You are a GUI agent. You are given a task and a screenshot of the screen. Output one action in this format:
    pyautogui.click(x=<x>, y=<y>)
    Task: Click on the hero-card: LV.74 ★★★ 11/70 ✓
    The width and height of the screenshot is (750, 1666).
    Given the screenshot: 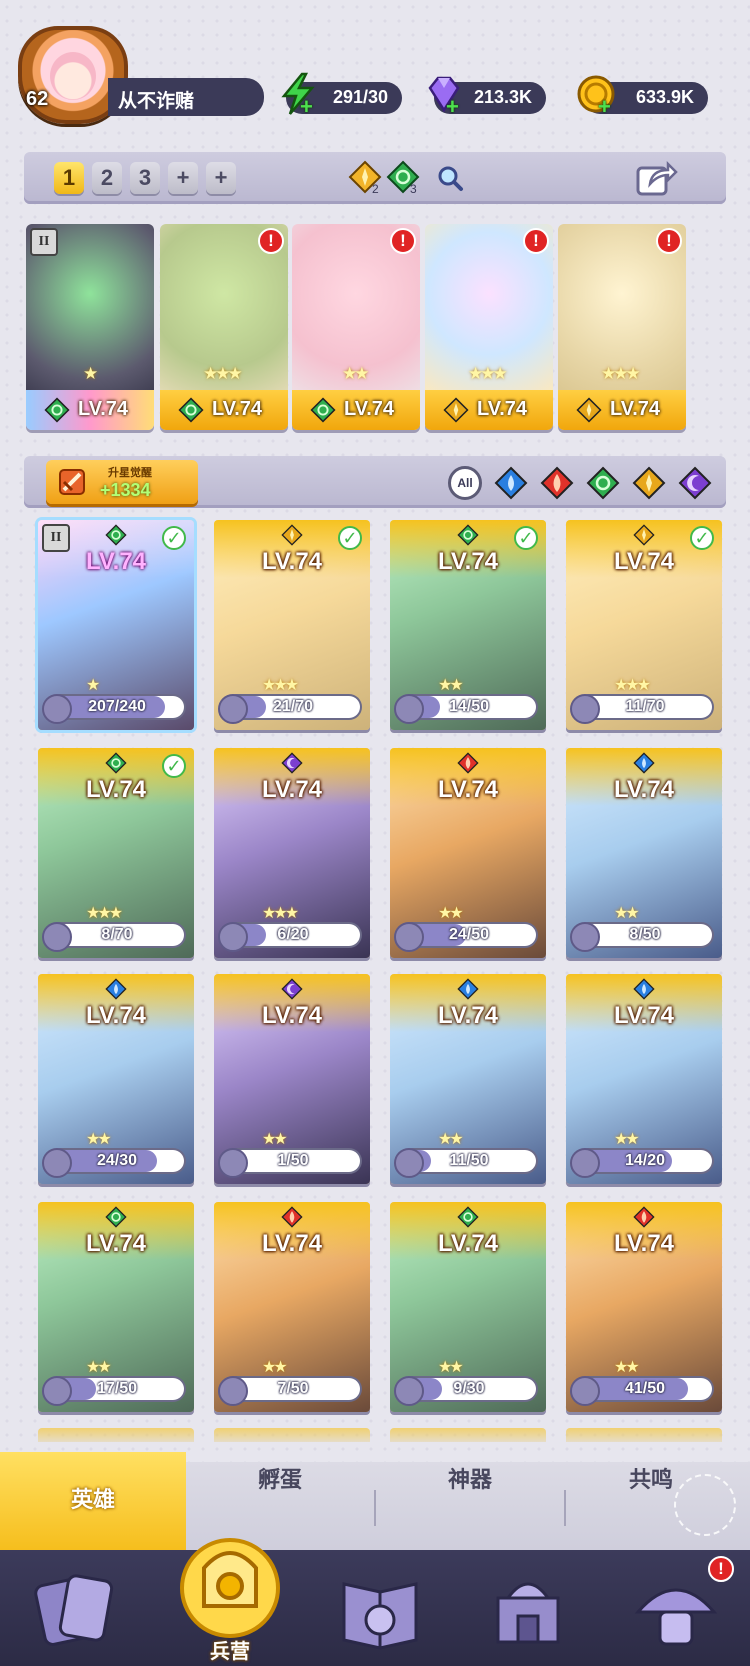 What is the action you would take?
    pyautogui.click(x=644, y=625)
    